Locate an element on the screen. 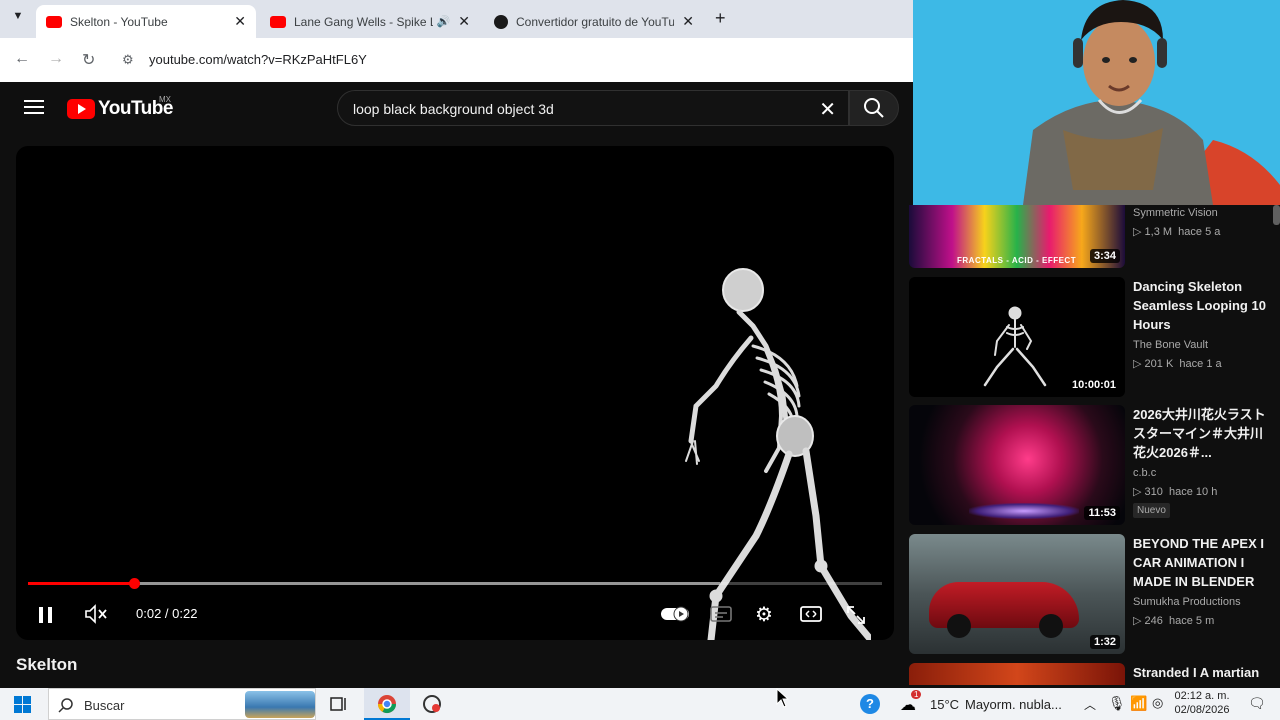  view-stats: ▷ 246 hace 5 m is located at coordinates (1203, 620).